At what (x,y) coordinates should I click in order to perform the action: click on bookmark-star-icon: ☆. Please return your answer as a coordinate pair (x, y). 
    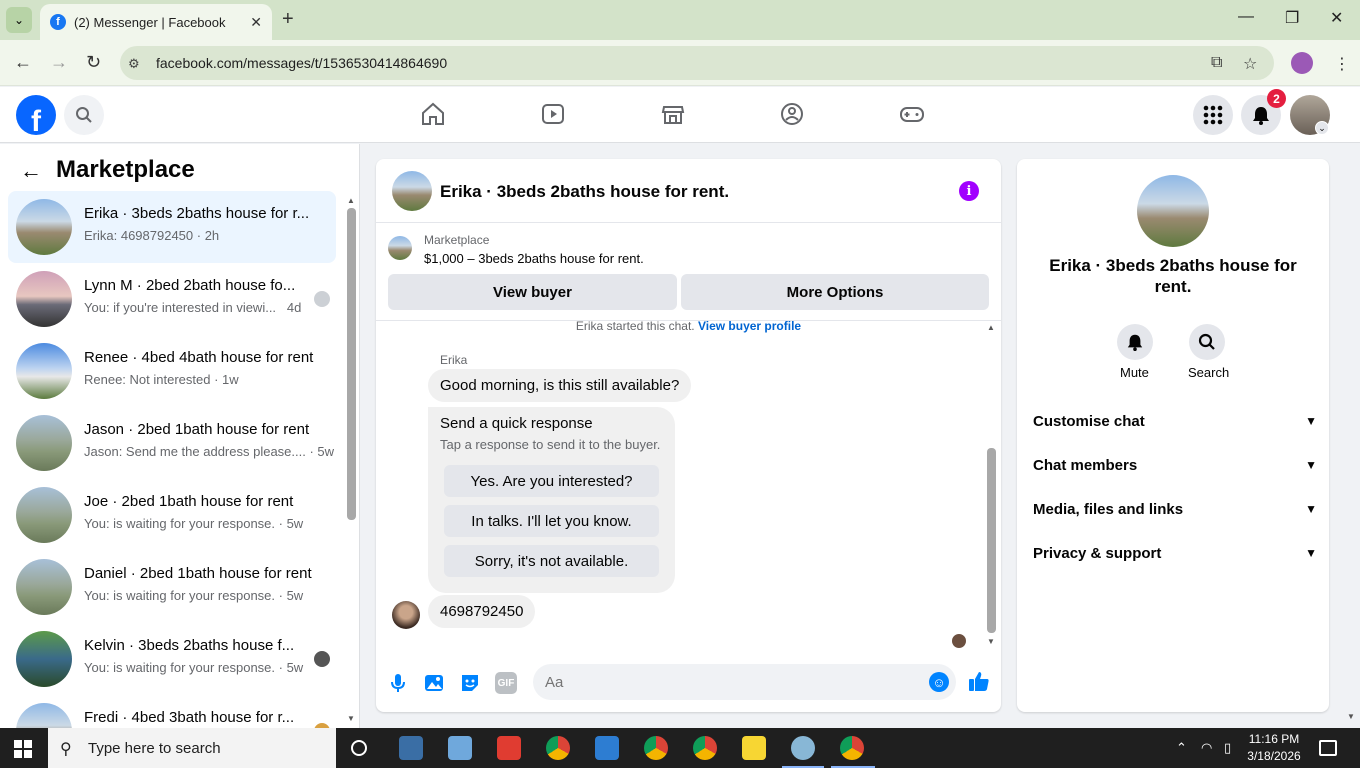
    Looking at the image, I should click on (1250, 64).